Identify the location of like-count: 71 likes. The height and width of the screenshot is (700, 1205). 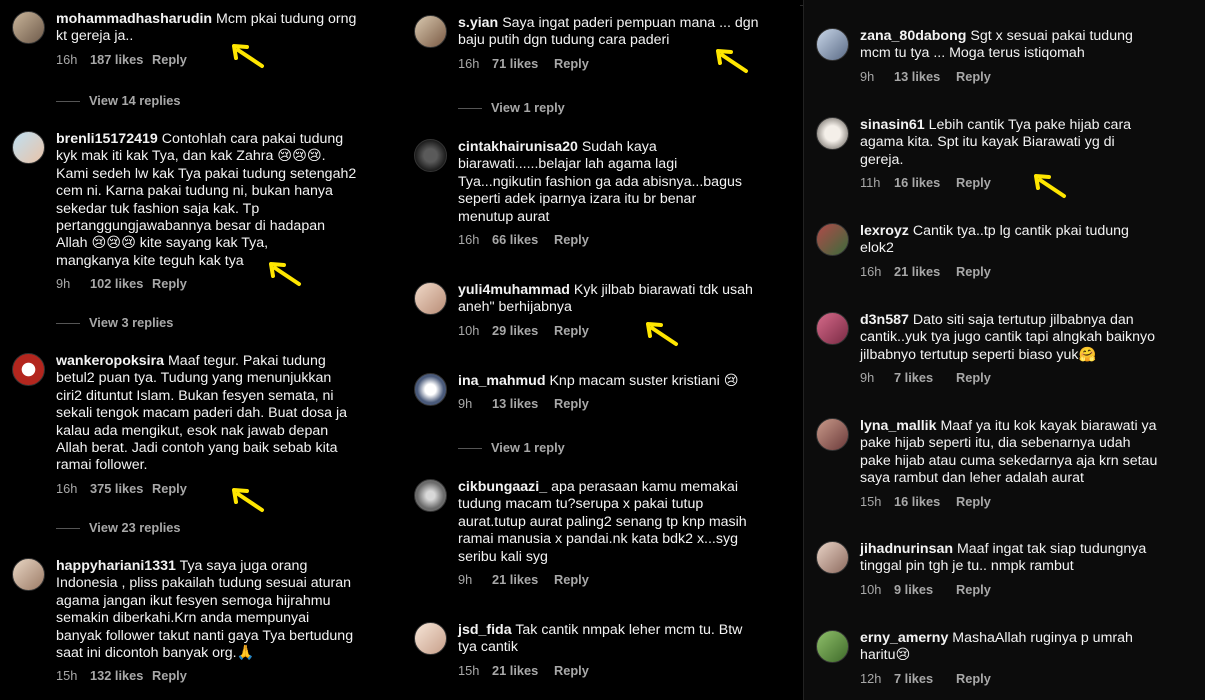
(523, 64).